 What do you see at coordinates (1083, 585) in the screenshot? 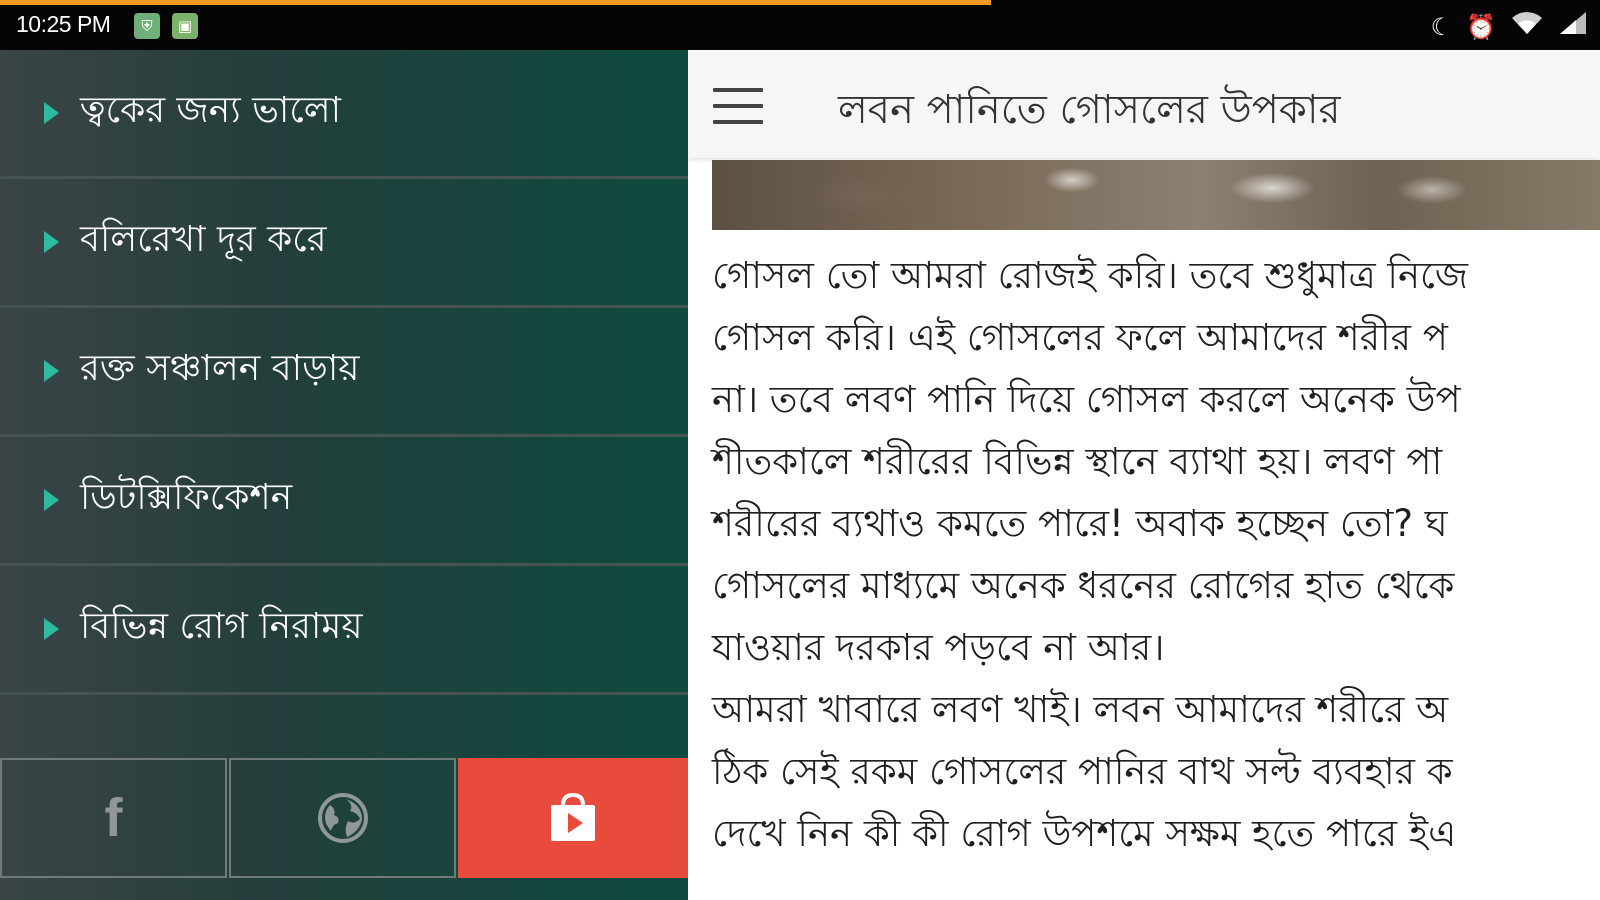
I see `article-line: গোসলের মাধ্যমে অনেক ধরনের রোগের হাত থেকে` at bounding box center [1083, 585].